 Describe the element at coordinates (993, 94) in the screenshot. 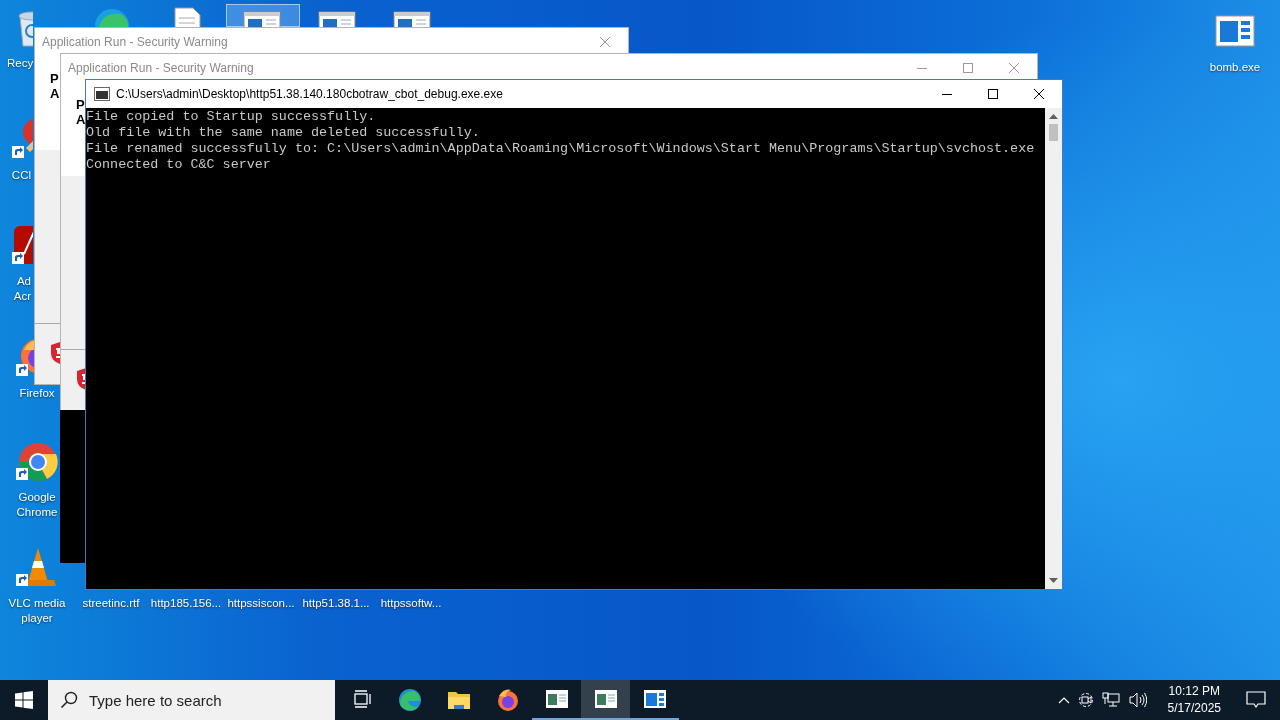

I see `maximize-icon` at that location.